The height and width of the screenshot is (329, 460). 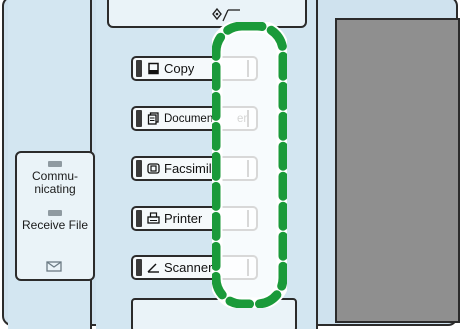 What do you see at coordinates (153, 218) in the screenshot?
I see `printer-icon` at bounding box center [153, 218].